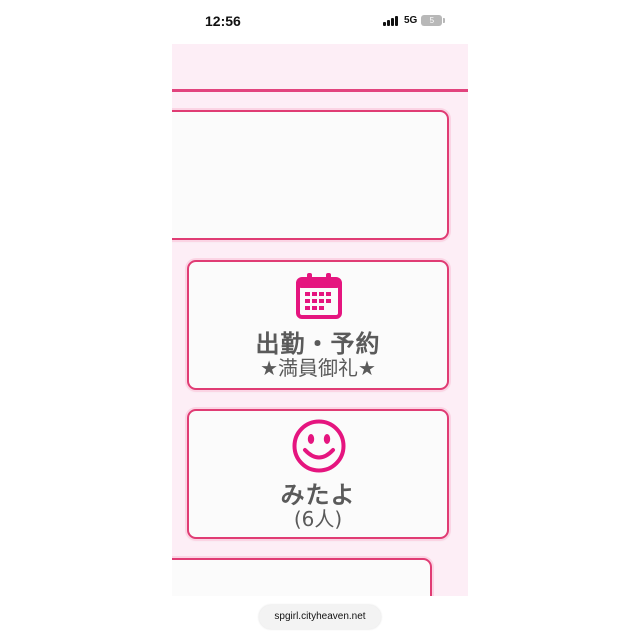  I want to click on status-indicators: 5G 5, so click(414, 20).